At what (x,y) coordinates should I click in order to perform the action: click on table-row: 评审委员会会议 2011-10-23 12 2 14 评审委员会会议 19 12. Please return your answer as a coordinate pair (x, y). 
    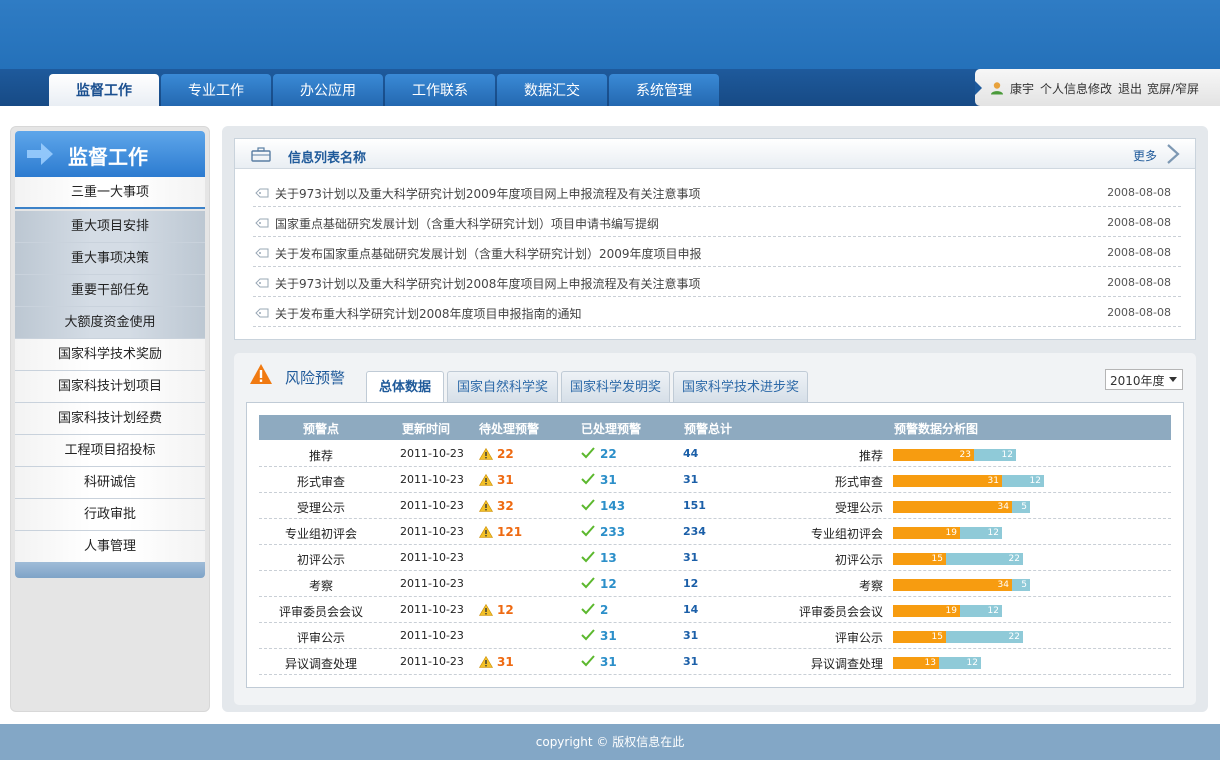
    Looking at the image, I should click on (715, 610).